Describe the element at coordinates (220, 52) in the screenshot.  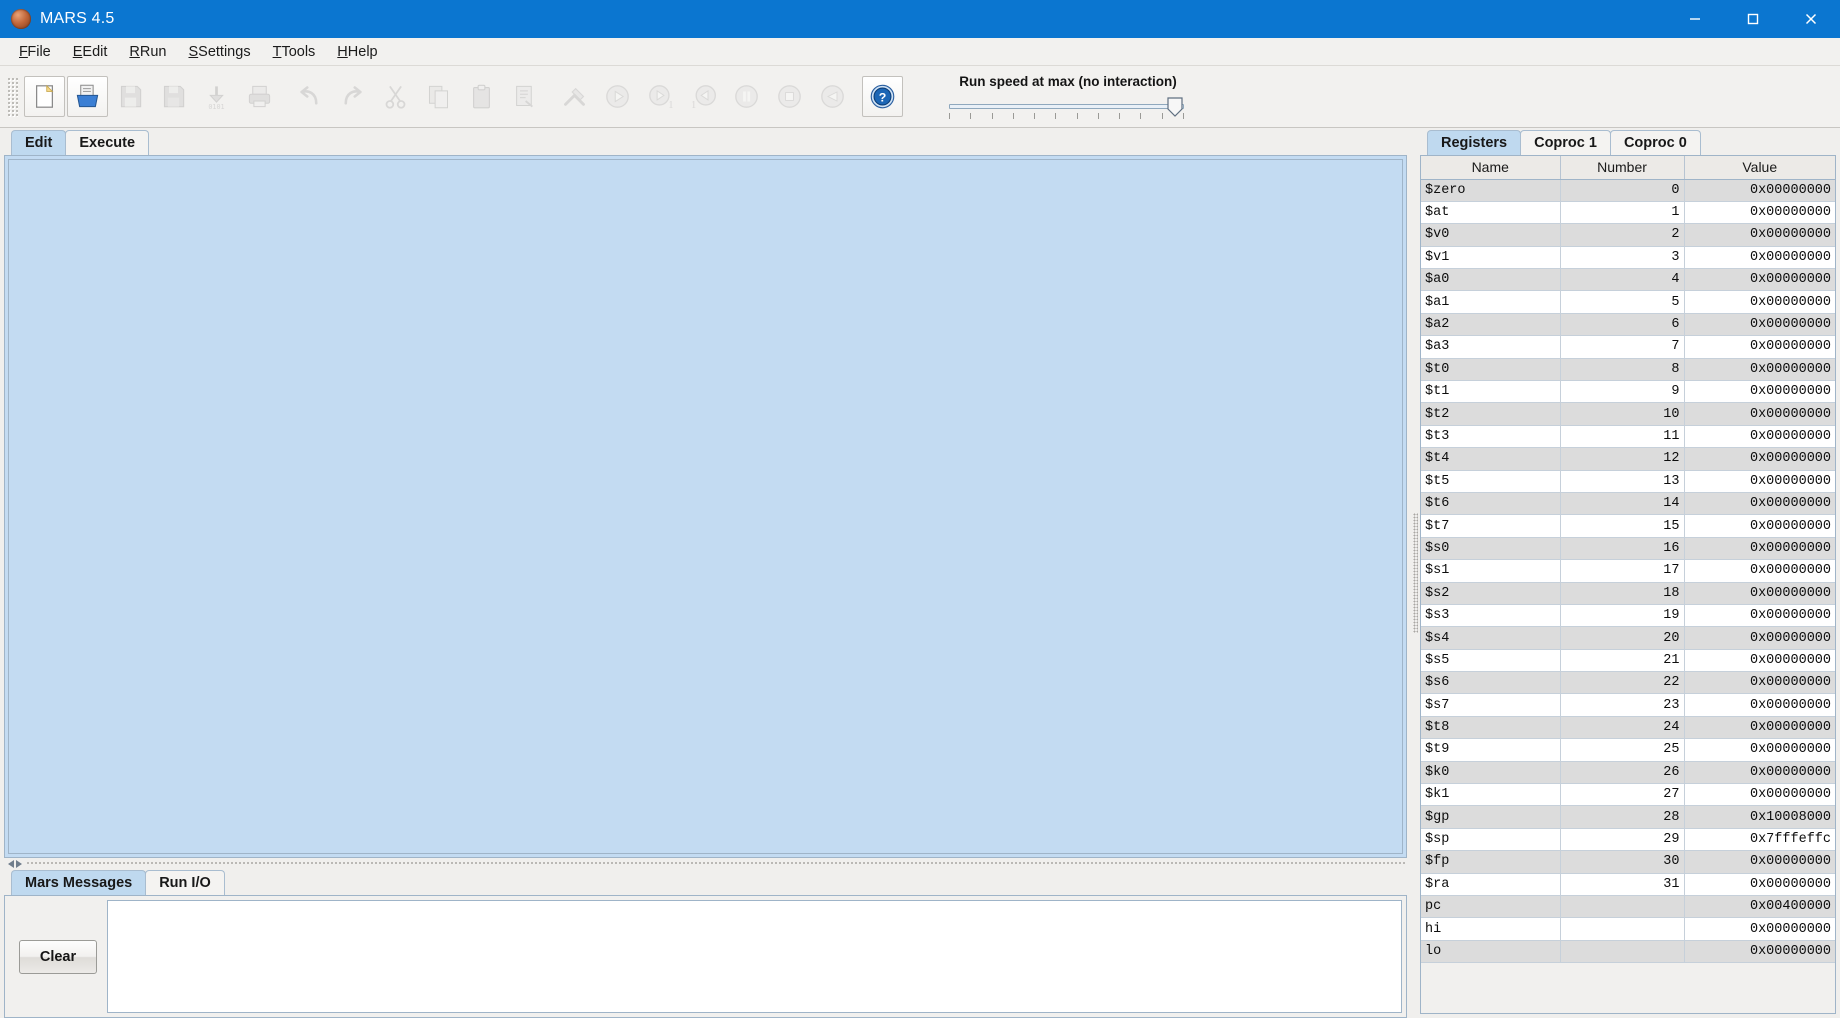
I see `menu-settings: SSettings` at that location.